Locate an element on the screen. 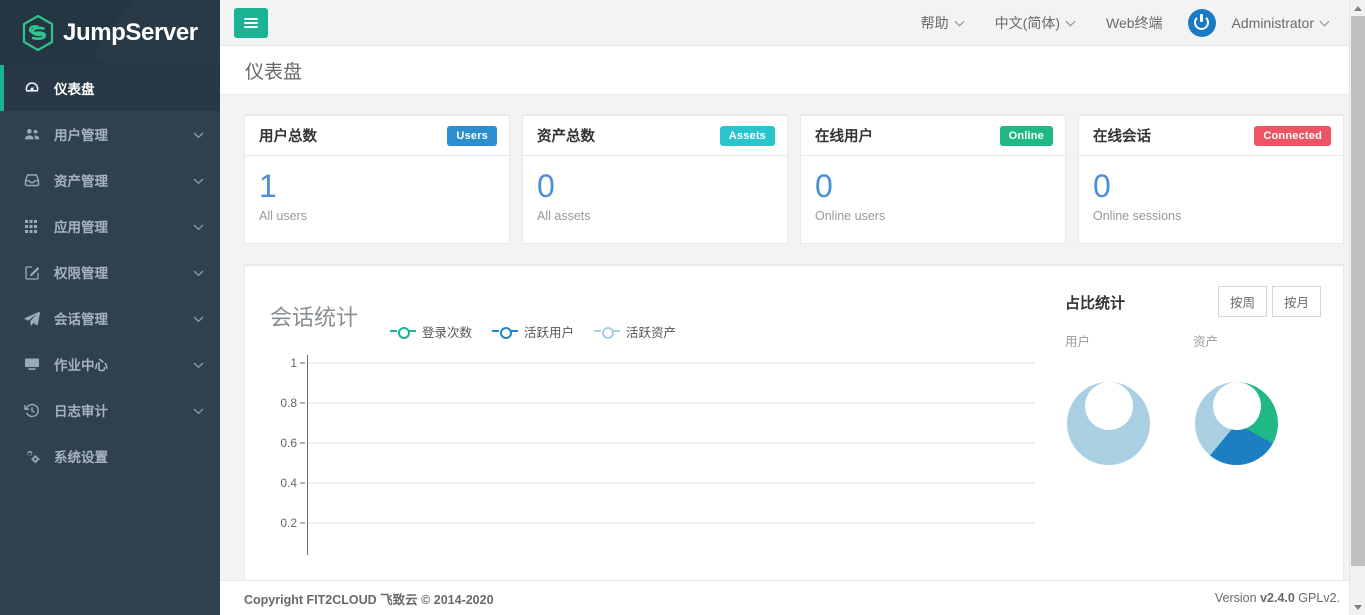  footer-version: Version v2.4.0 GPLv2. is located at coordinates (1277, 598).